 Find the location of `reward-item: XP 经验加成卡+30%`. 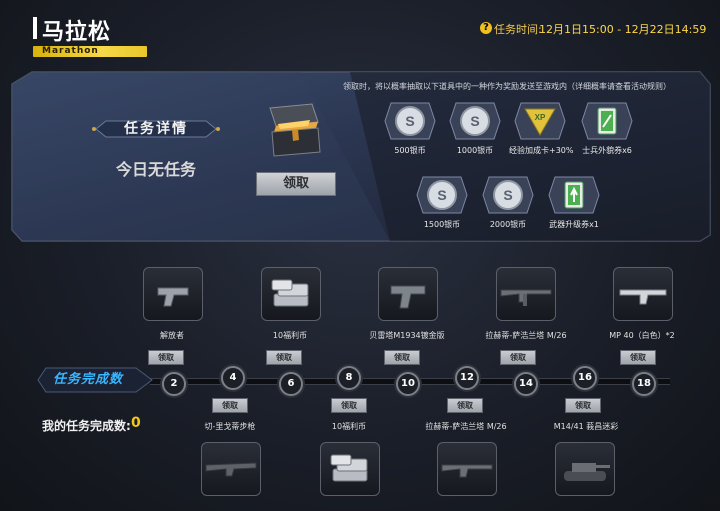

reward-item: XP 经验加成卡+30% is located at coordinates (541, 128).